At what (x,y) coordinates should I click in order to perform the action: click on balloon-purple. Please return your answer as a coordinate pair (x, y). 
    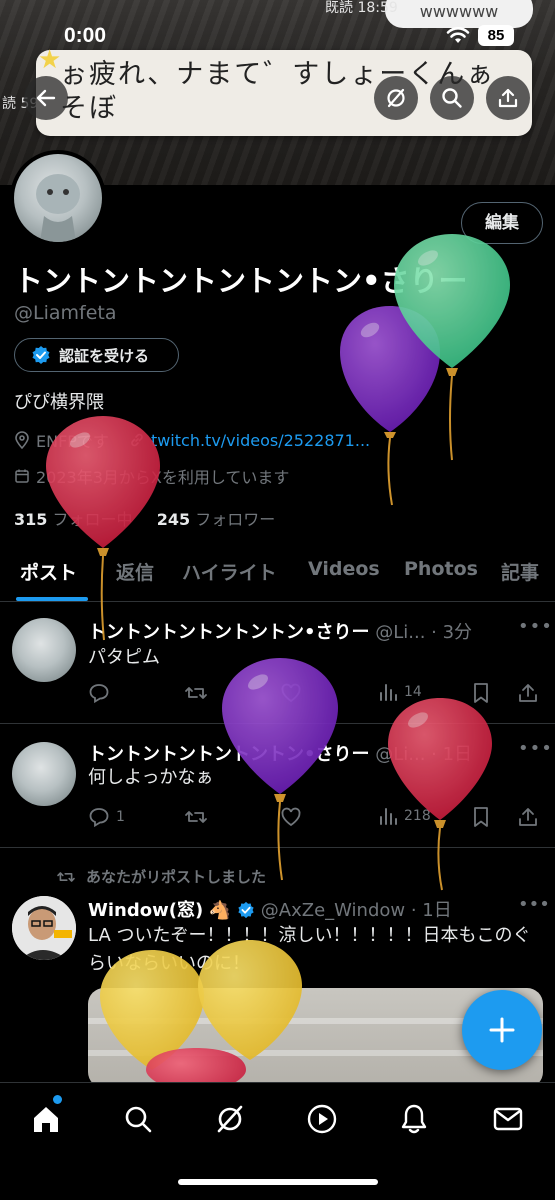
    Looking at the image, I should click on (390, 406).